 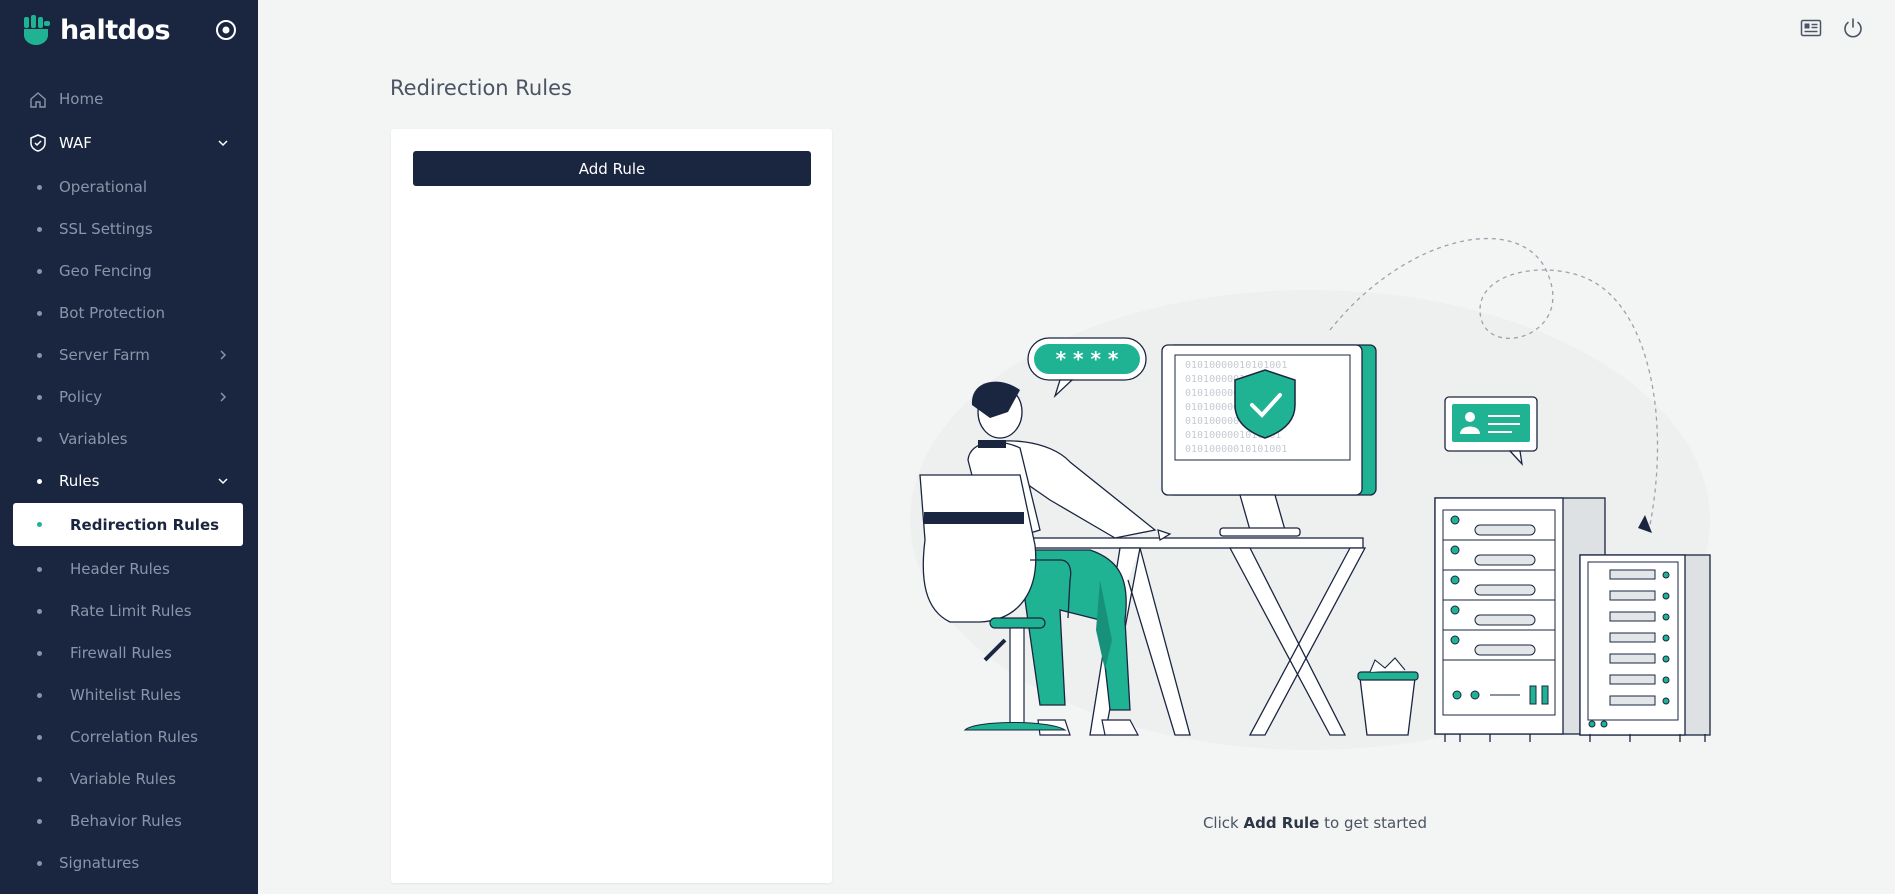 What do you see at coordinates (120, 569) in the screenshot?
I see `sidebar-item-label: Header Rules` at bounding box center [120, 569].